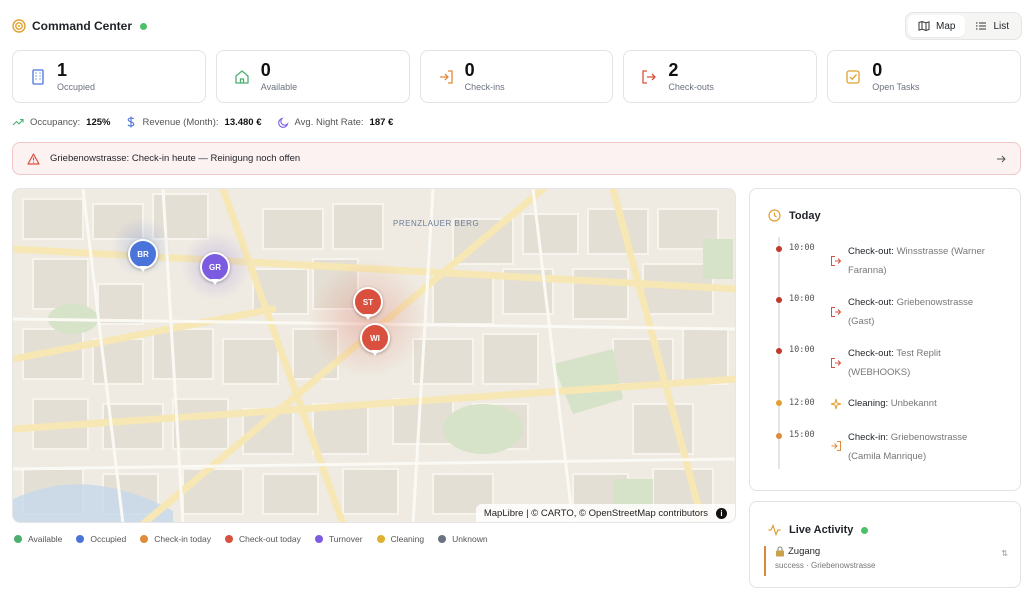 The image size is (1034, 600). Describe the element at coordinates (407, 539) in the screenshot. I see `legend-label: Cleaning` at that location.